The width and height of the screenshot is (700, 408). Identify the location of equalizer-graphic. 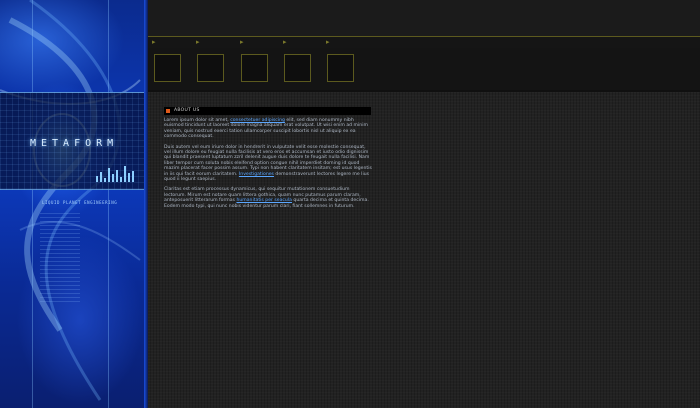
(116, 173).